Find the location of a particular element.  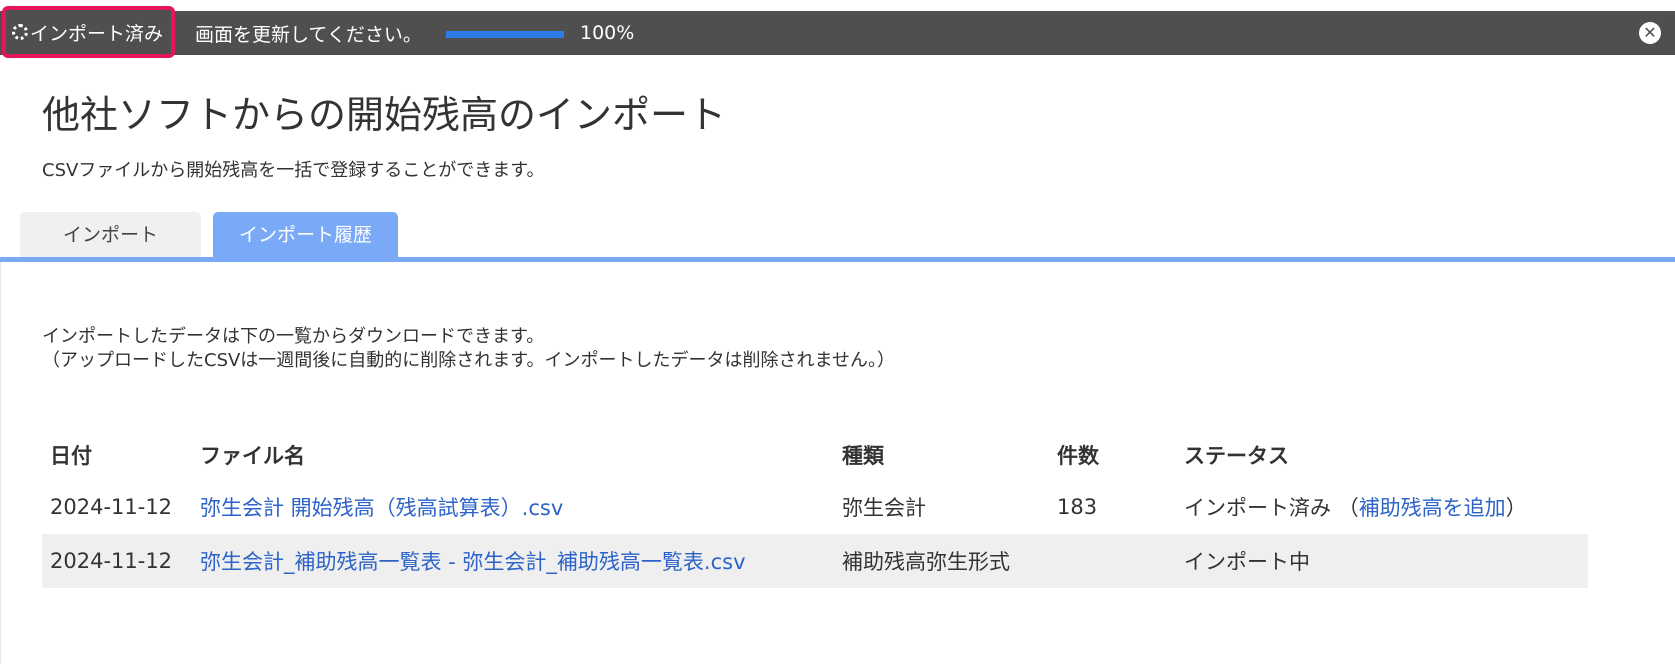

notification-bar: インポート済み 画面を更新してください。 100% ✕ is located at coordinates (837, 32).